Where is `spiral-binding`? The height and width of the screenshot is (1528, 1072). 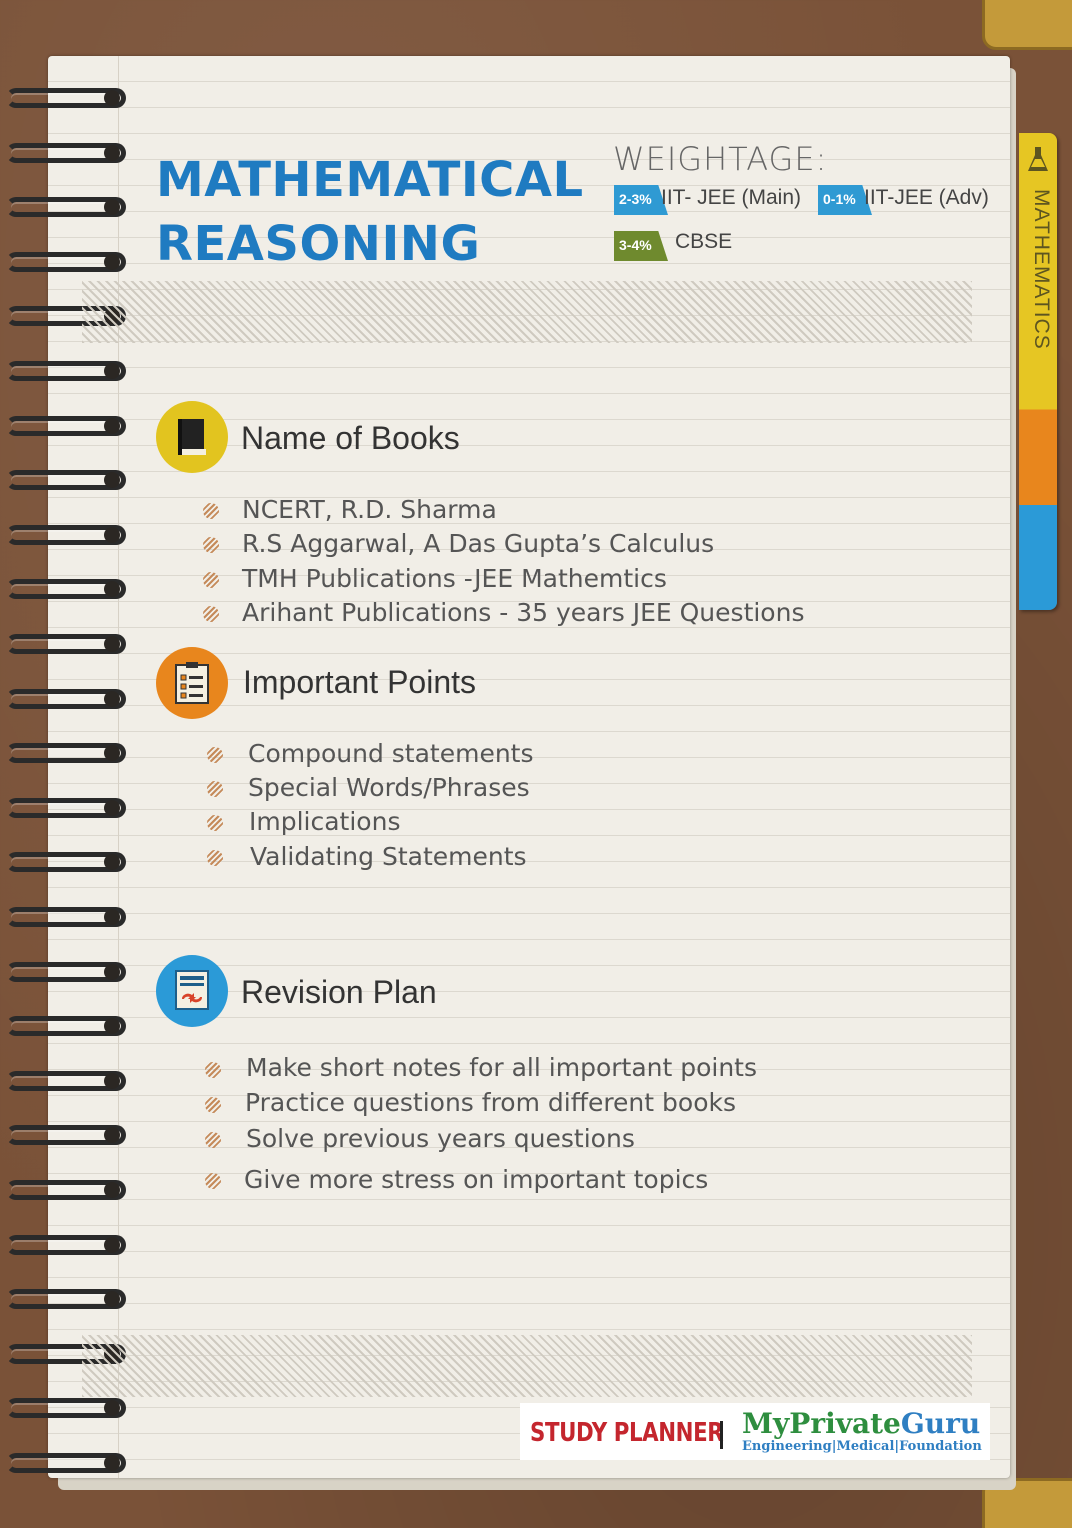
spiral-binding is located at coordinates (67, 771).